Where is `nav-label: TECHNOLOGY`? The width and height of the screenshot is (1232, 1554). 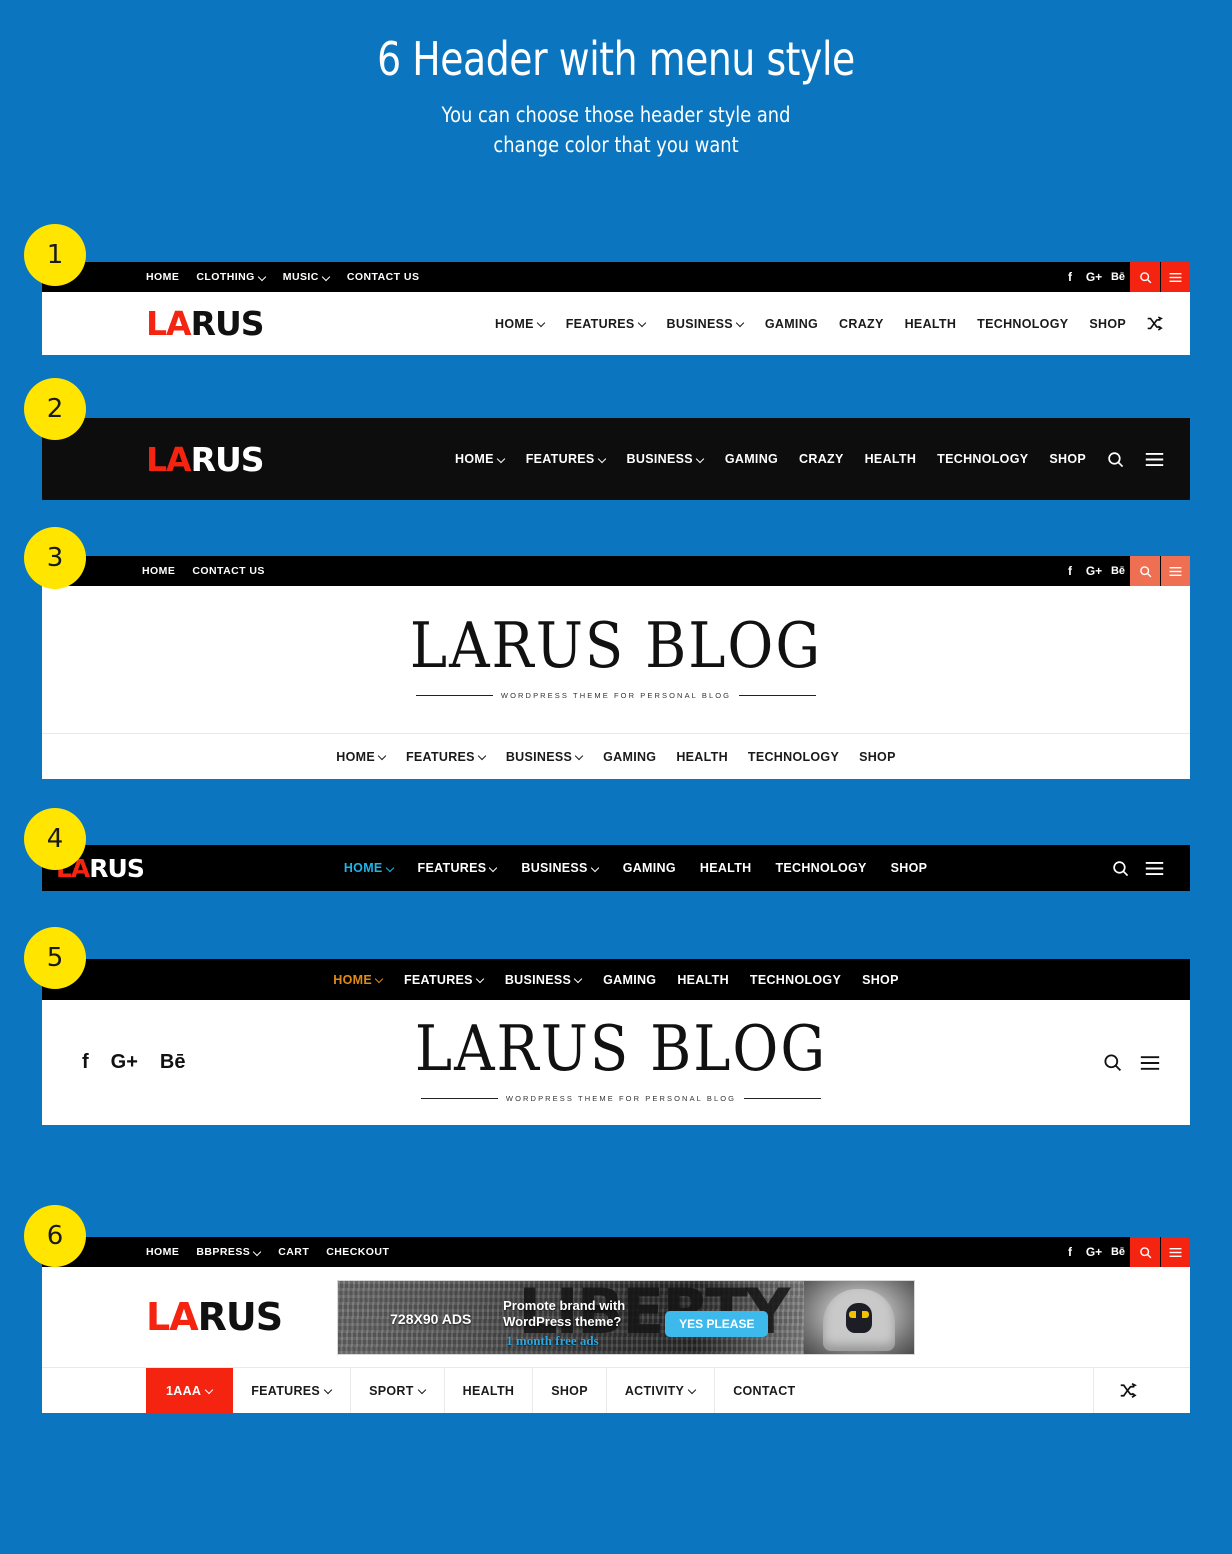 nav-label: TECHNOLOGY is located at coordinates (821, 868).